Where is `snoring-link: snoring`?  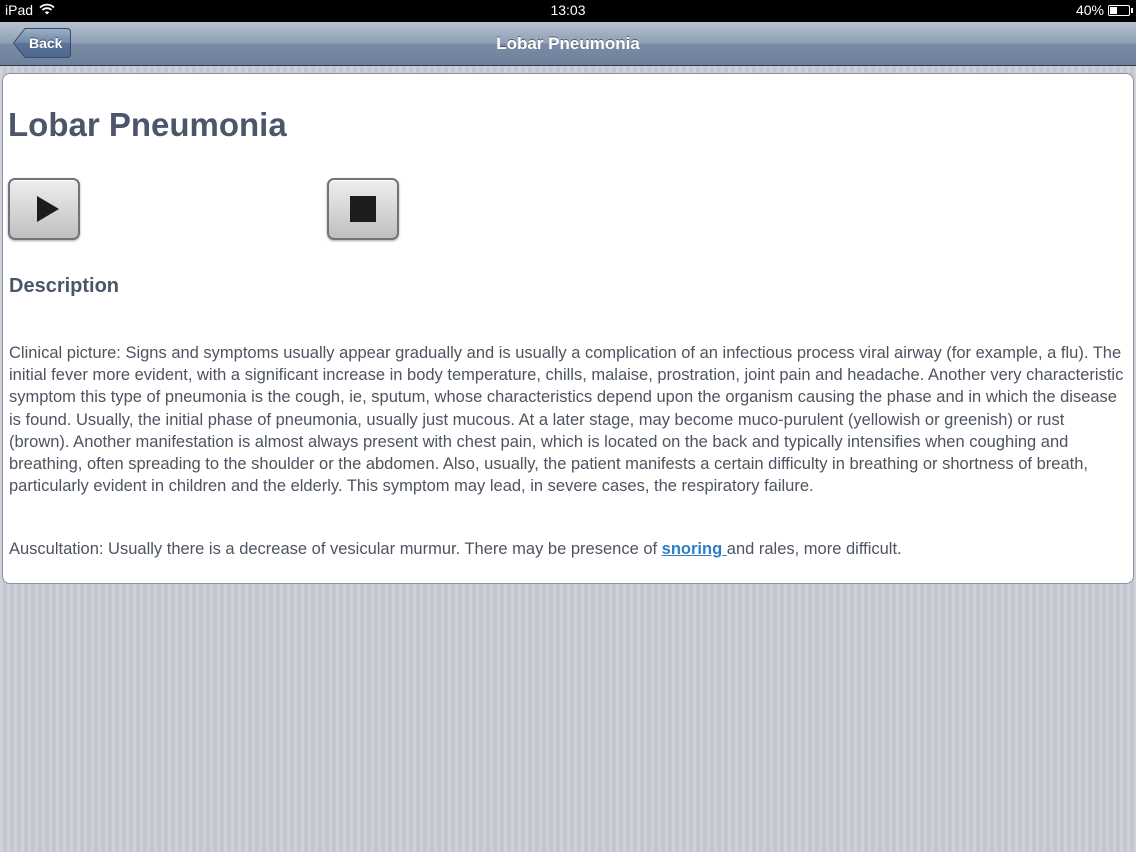 snoring-link: snoring is located at coordinates (694, 549).